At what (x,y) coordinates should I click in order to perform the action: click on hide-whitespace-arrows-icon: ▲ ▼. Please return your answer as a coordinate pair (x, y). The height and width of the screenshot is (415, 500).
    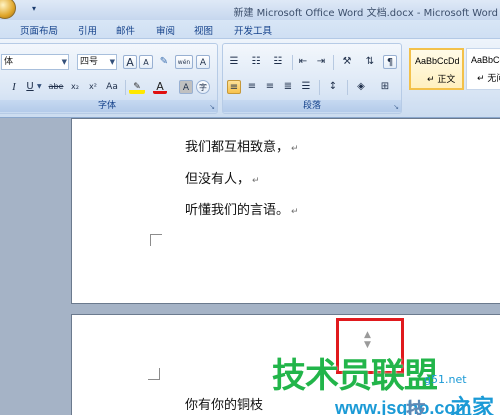
    Looking at the image, I should click on (367, 340).